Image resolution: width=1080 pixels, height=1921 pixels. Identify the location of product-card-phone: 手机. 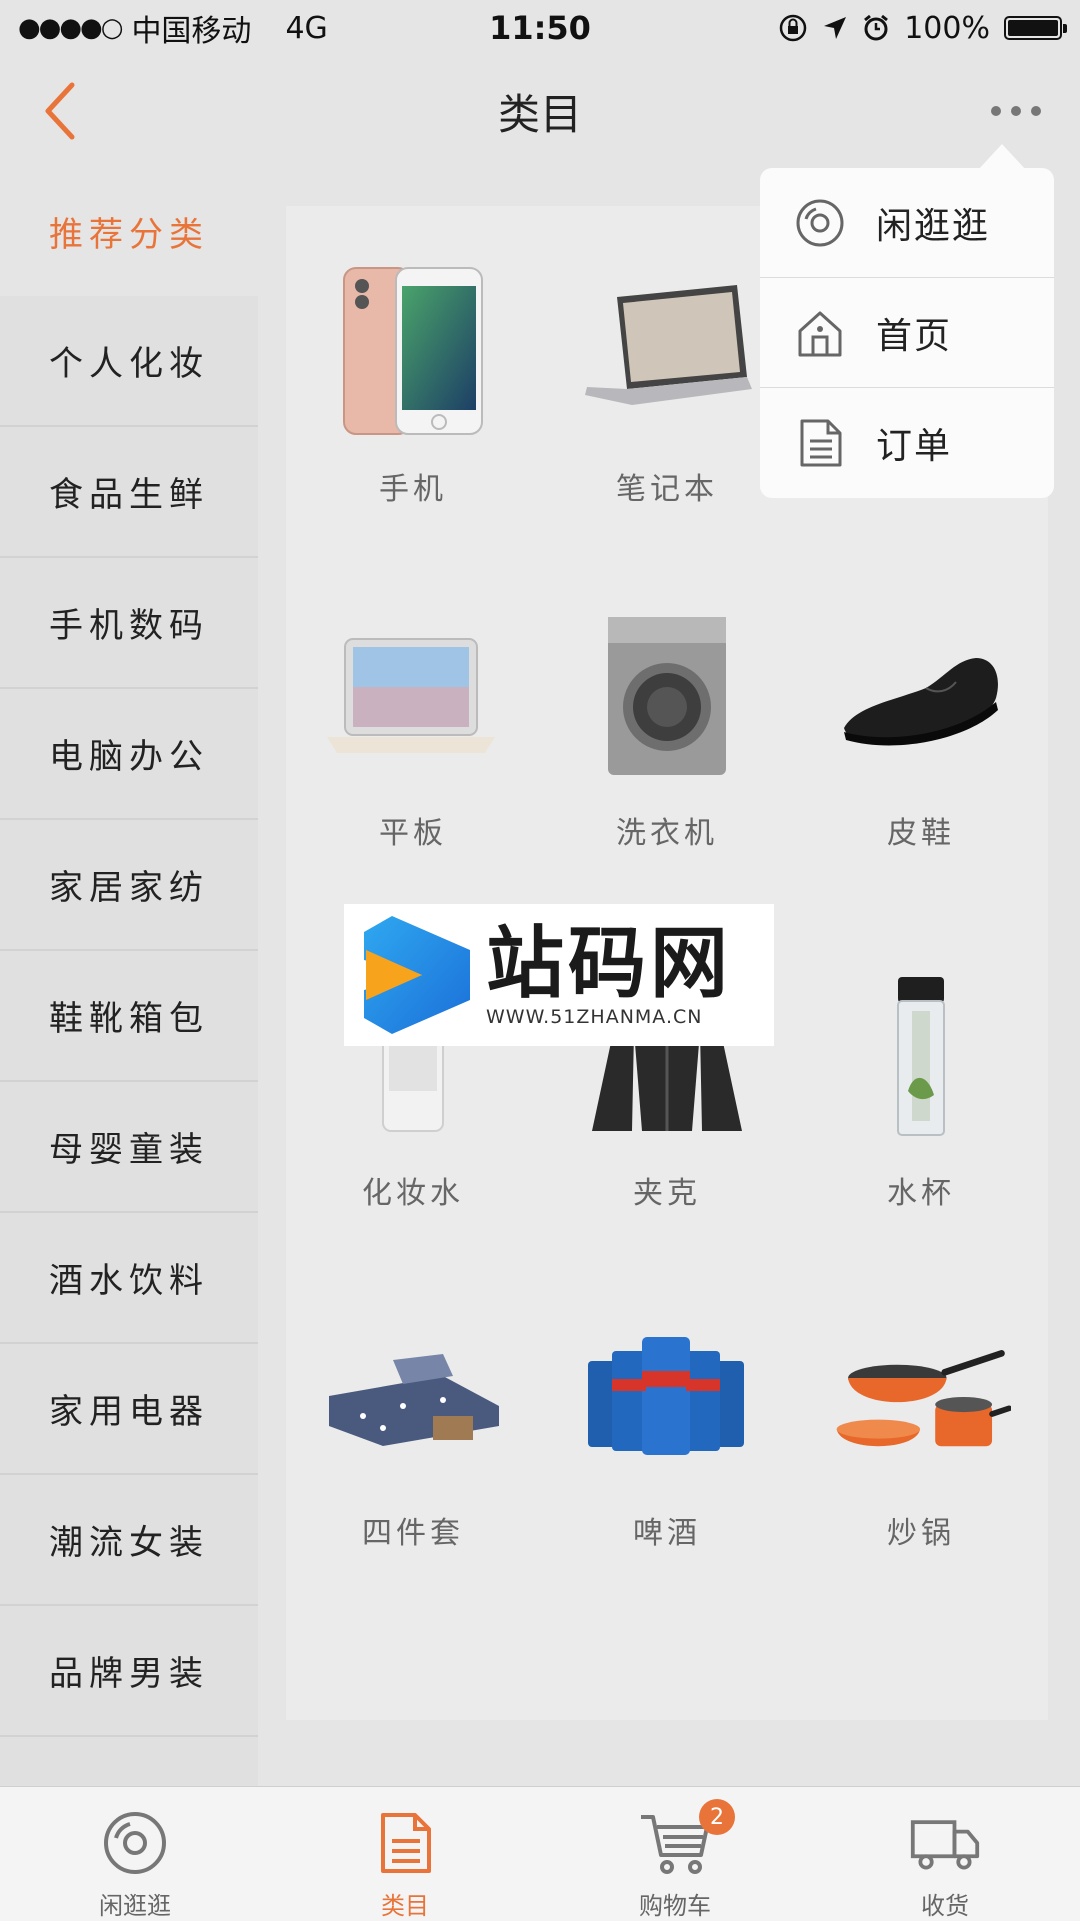
(413, 385).